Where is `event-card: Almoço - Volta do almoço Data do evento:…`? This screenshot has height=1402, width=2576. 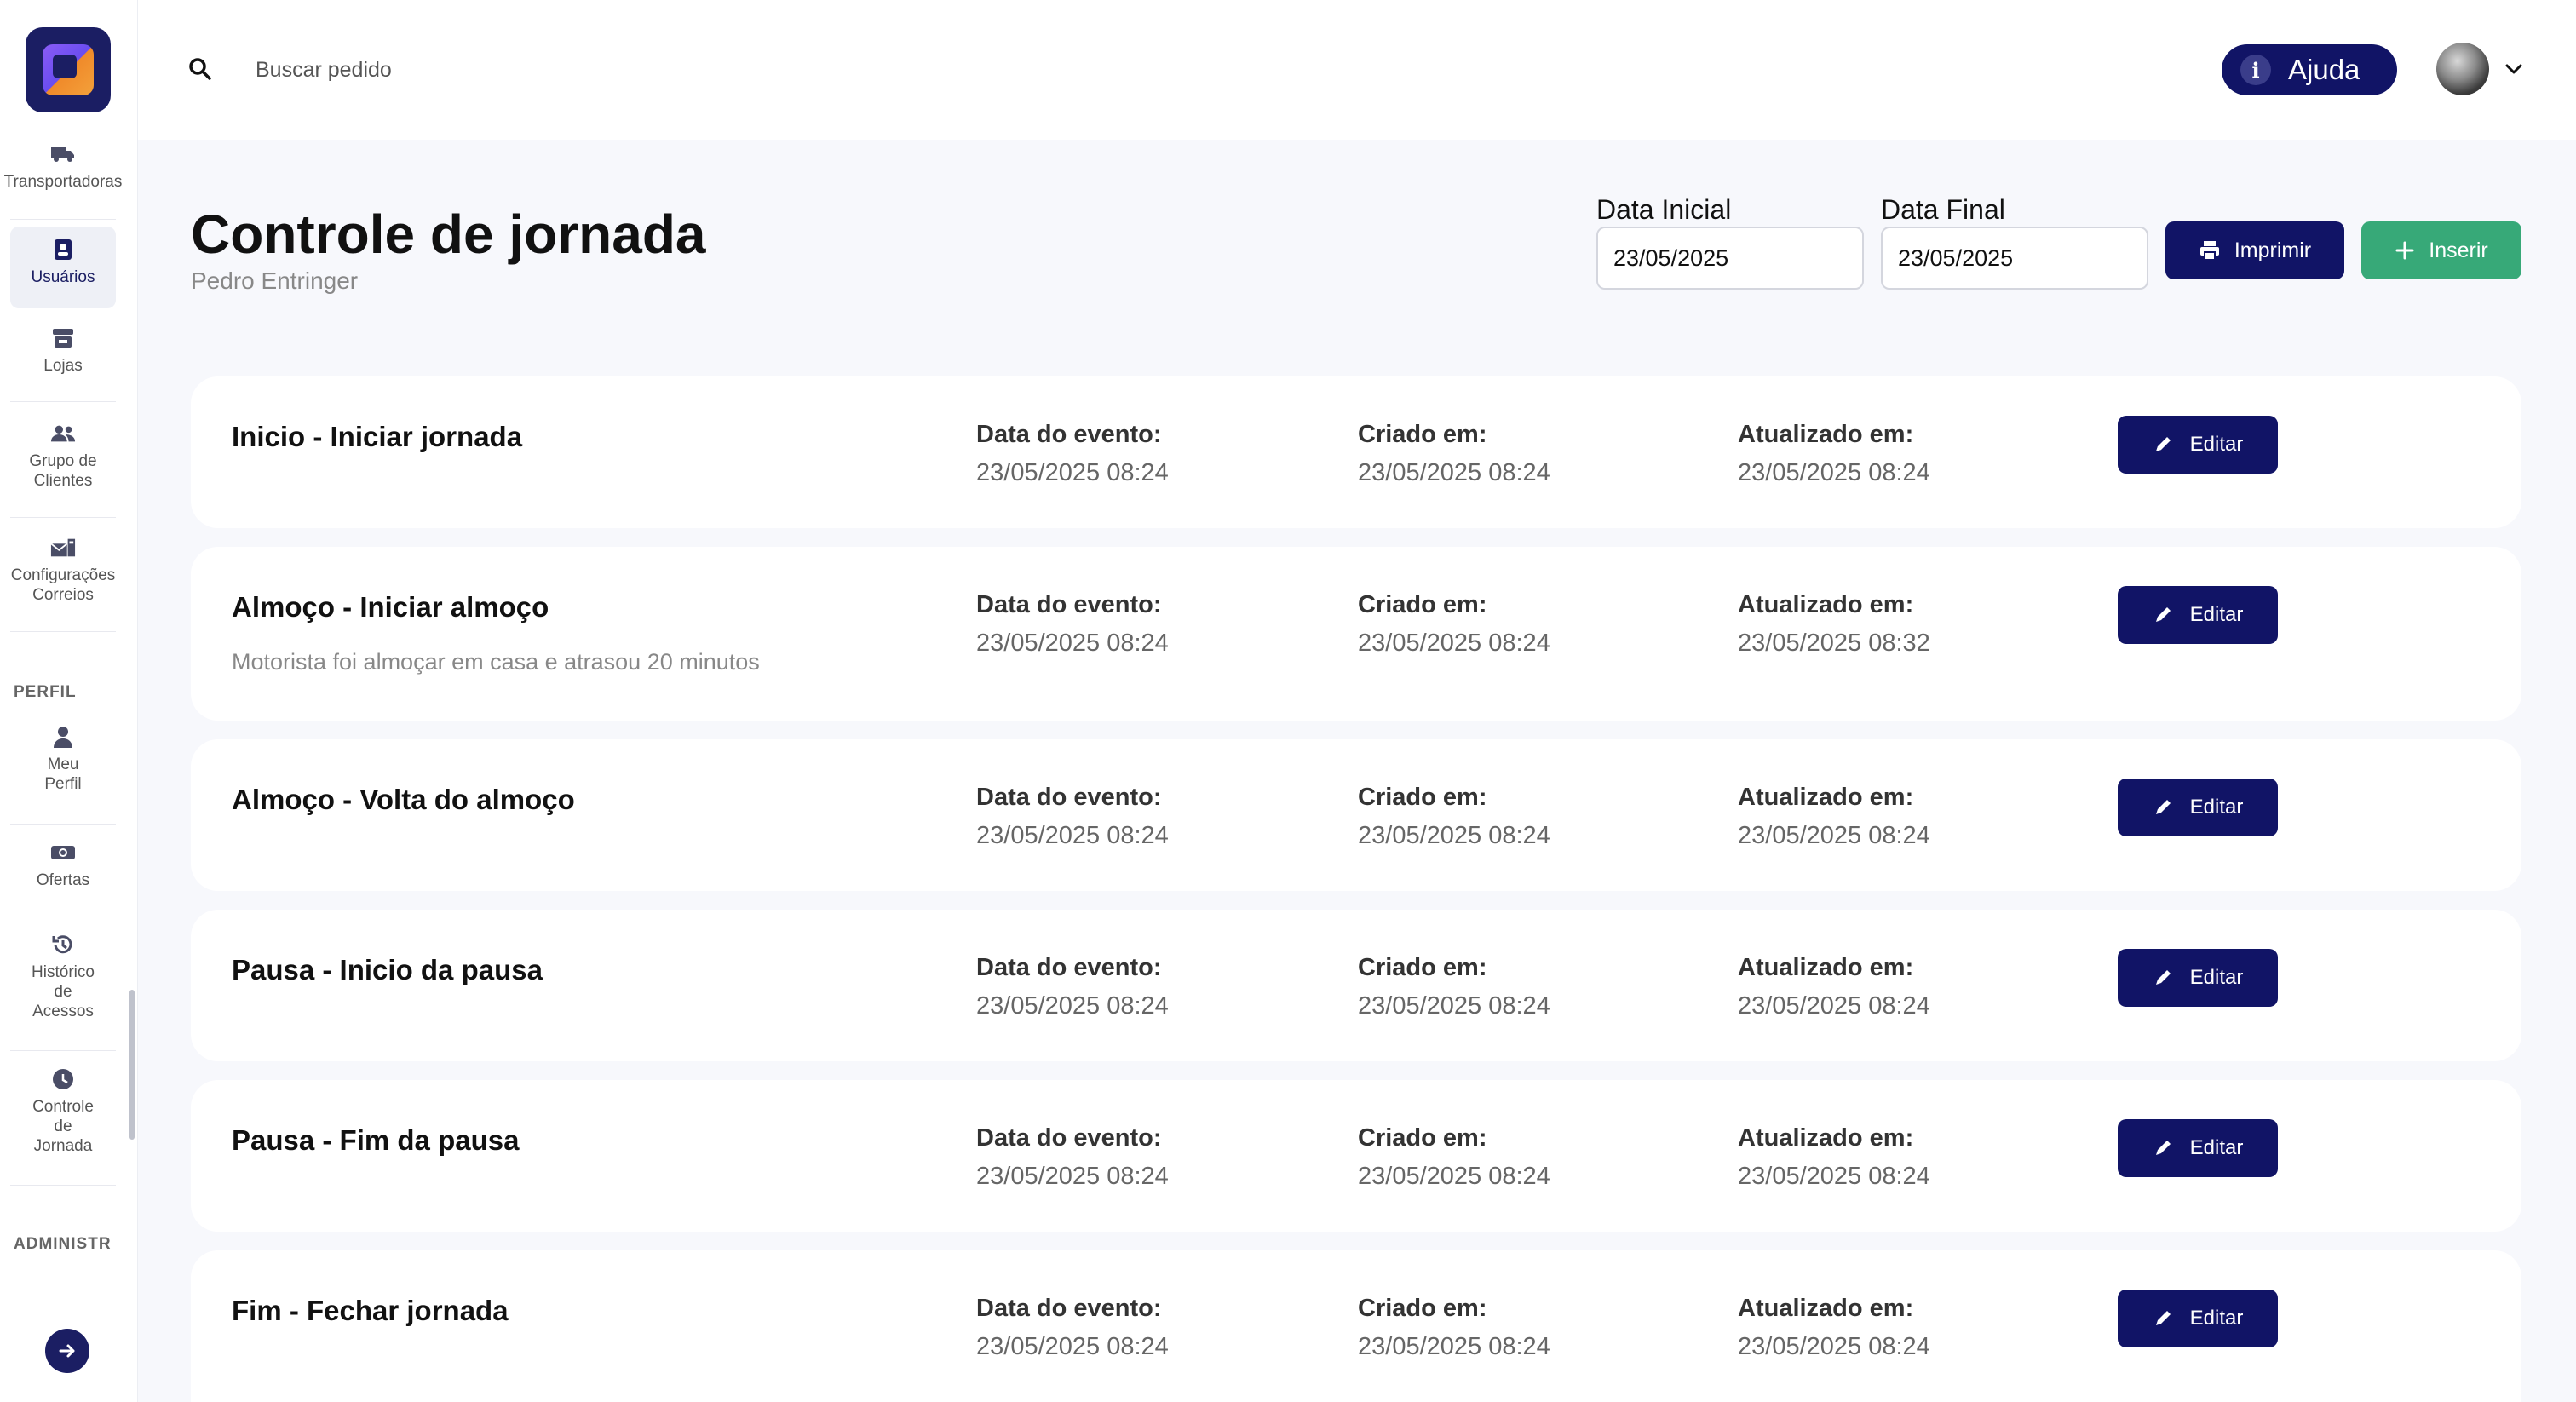
event-card: Almoço - Volta do almoço Data do evento:… is located at coordinates (1356, 815).